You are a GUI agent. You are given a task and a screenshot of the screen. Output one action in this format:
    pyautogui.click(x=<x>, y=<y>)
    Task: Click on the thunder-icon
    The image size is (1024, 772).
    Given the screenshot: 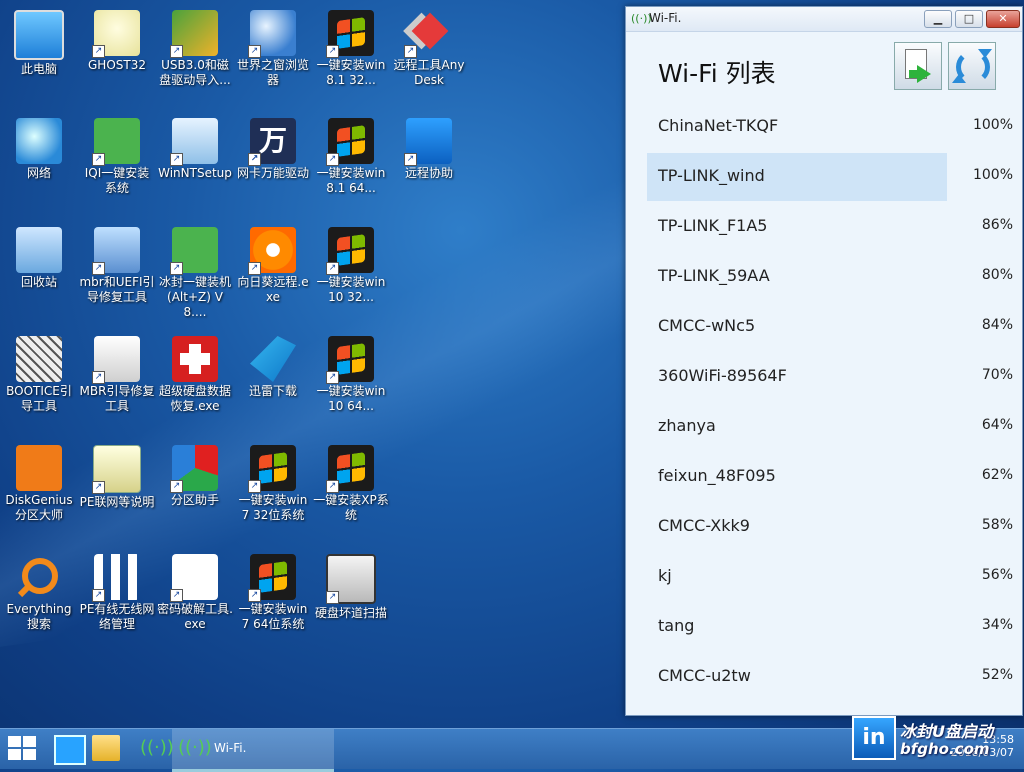 What is the action you would take?
    pyautogui.click(x=273, y=359)
    